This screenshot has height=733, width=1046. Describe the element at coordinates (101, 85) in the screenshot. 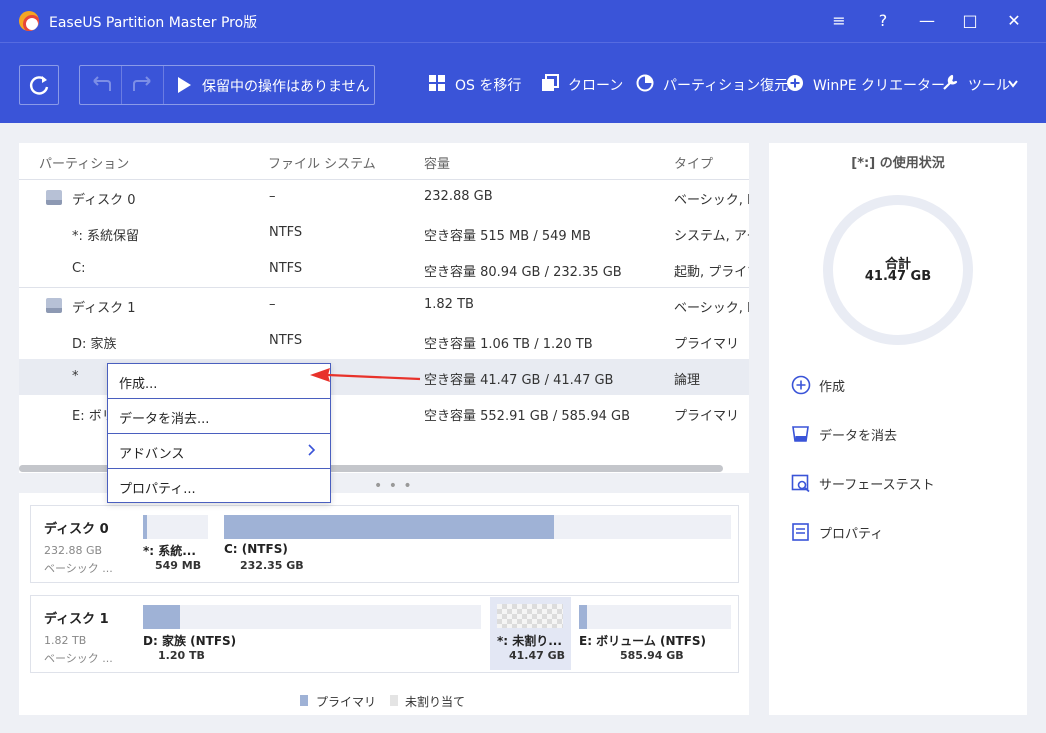

I see `undo-button` at that location.